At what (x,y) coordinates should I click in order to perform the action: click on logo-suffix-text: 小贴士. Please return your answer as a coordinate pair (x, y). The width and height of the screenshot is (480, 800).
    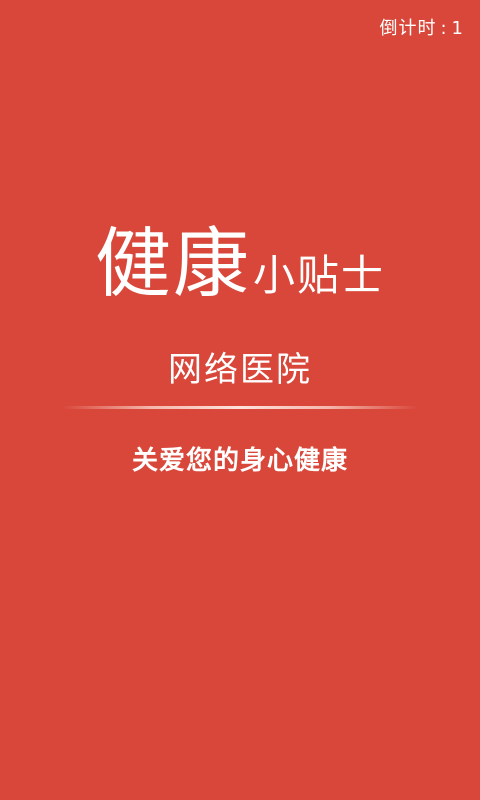
    Looking at the image, I should click on (318, 275).